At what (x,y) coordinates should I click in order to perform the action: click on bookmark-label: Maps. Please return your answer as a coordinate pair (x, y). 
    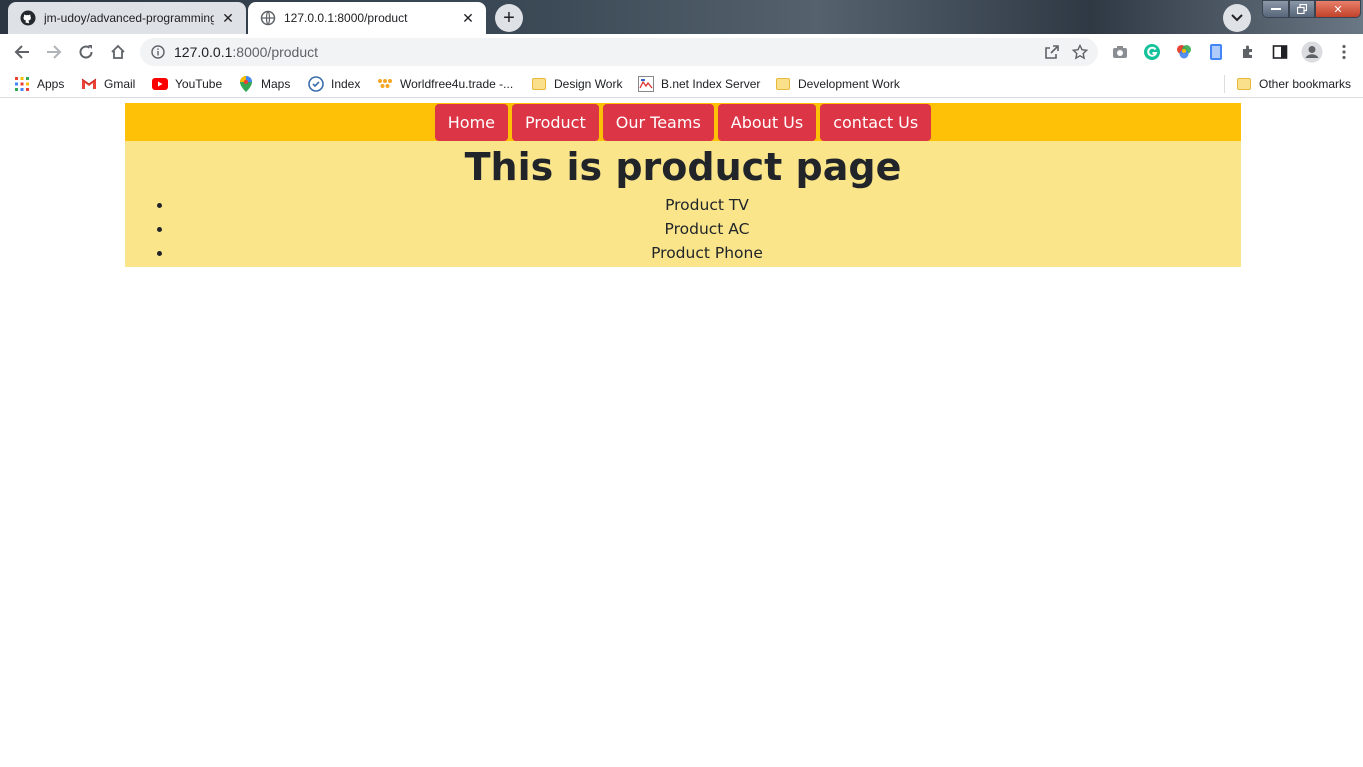
    Looking at the image, I should click on (276, 84).